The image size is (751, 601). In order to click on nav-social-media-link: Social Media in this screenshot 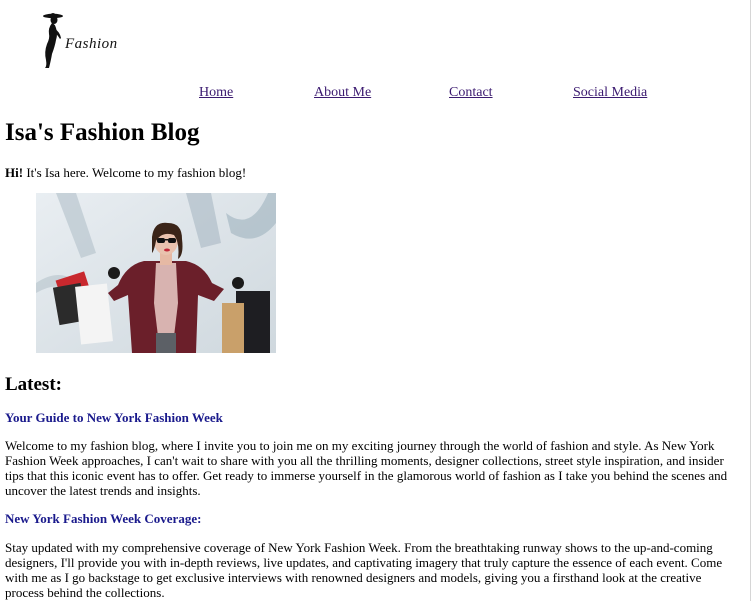, I will do `click(610, 93)`.